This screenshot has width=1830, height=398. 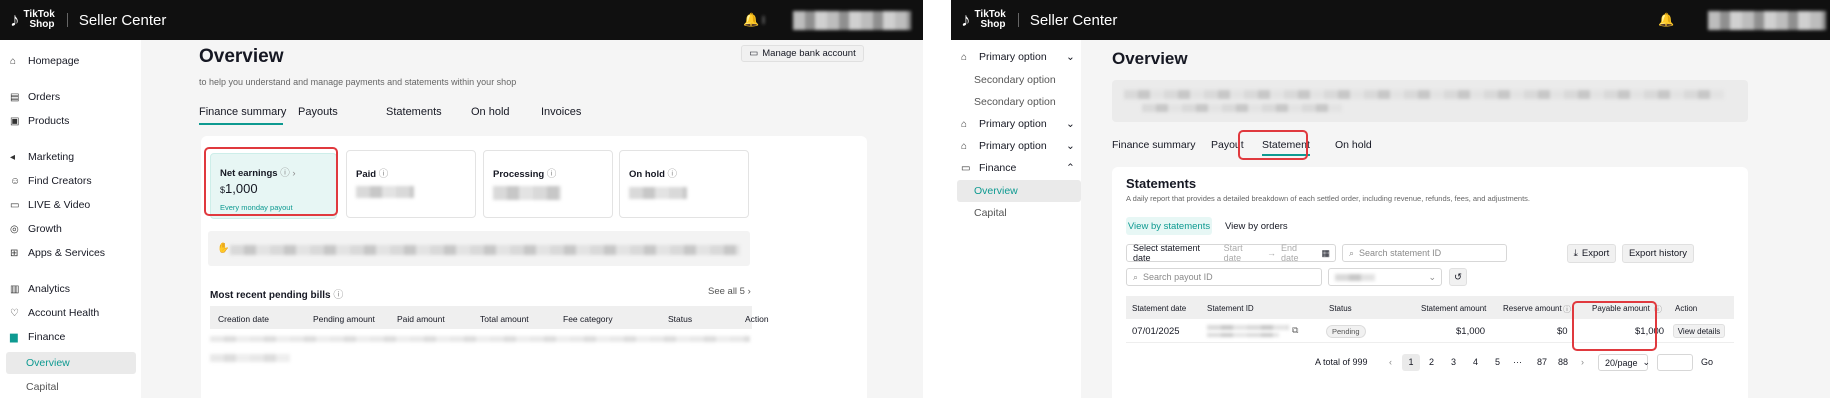 I want to click on sidebar-primary-option-3: ⌂ Primary option ⌄, so click(x=1018, y=146).